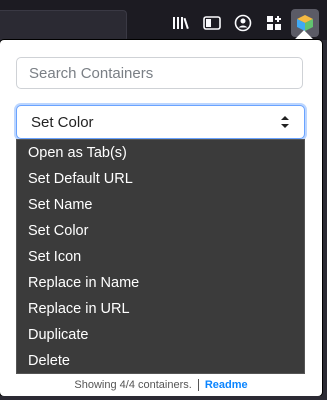  I want to click on account-icon, so click(243, 23).